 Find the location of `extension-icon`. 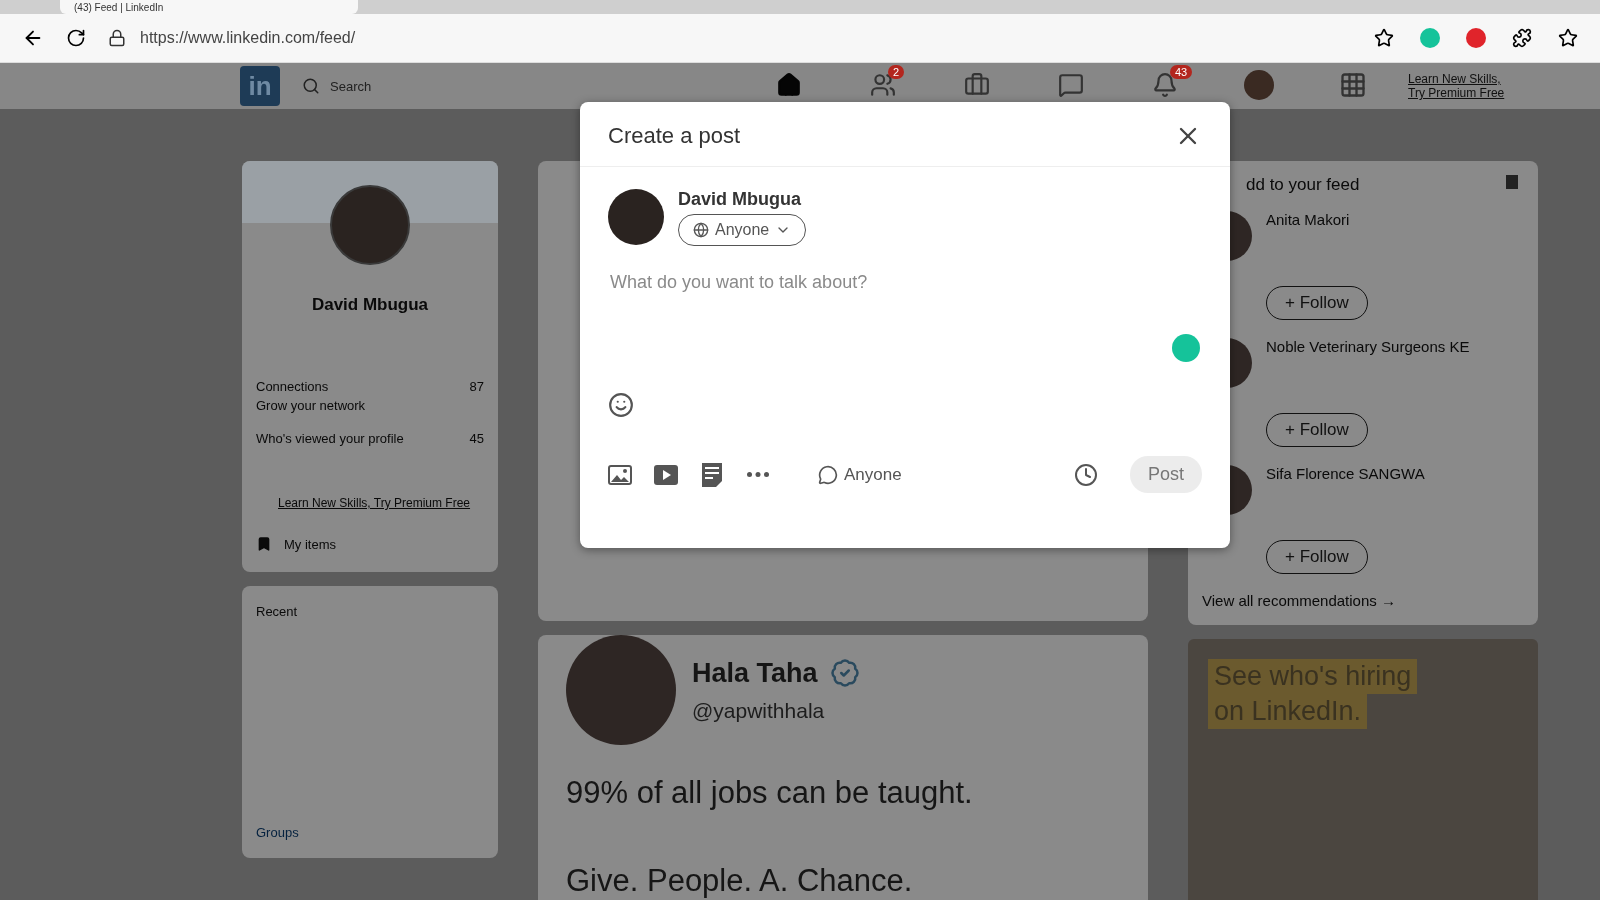

extension-icon is located at coordinates (1476, 38).